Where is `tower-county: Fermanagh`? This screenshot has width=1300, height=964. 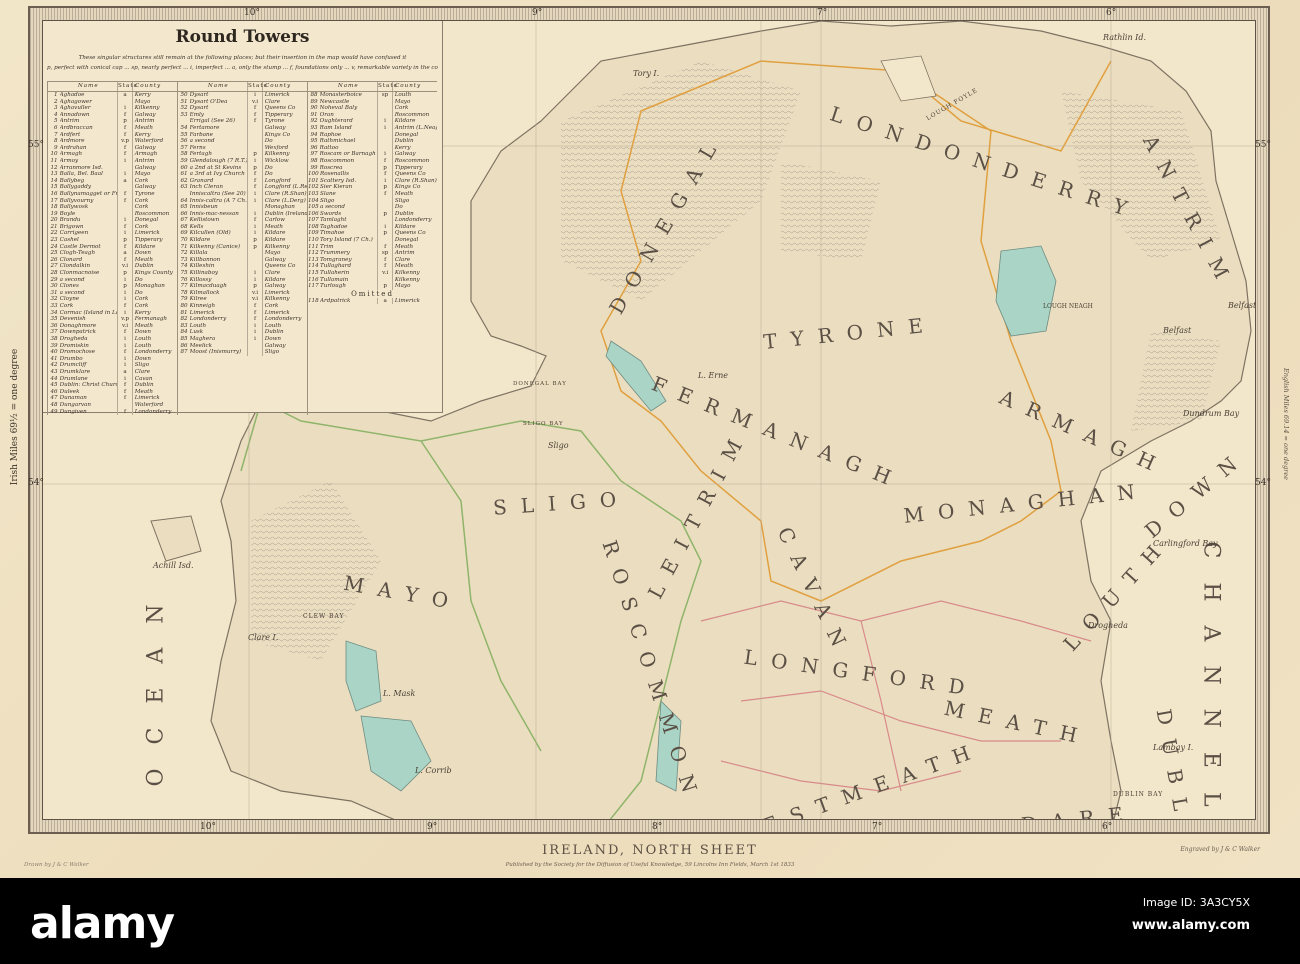
tower-county: Fermanagh is located at coordinates (151, 319).